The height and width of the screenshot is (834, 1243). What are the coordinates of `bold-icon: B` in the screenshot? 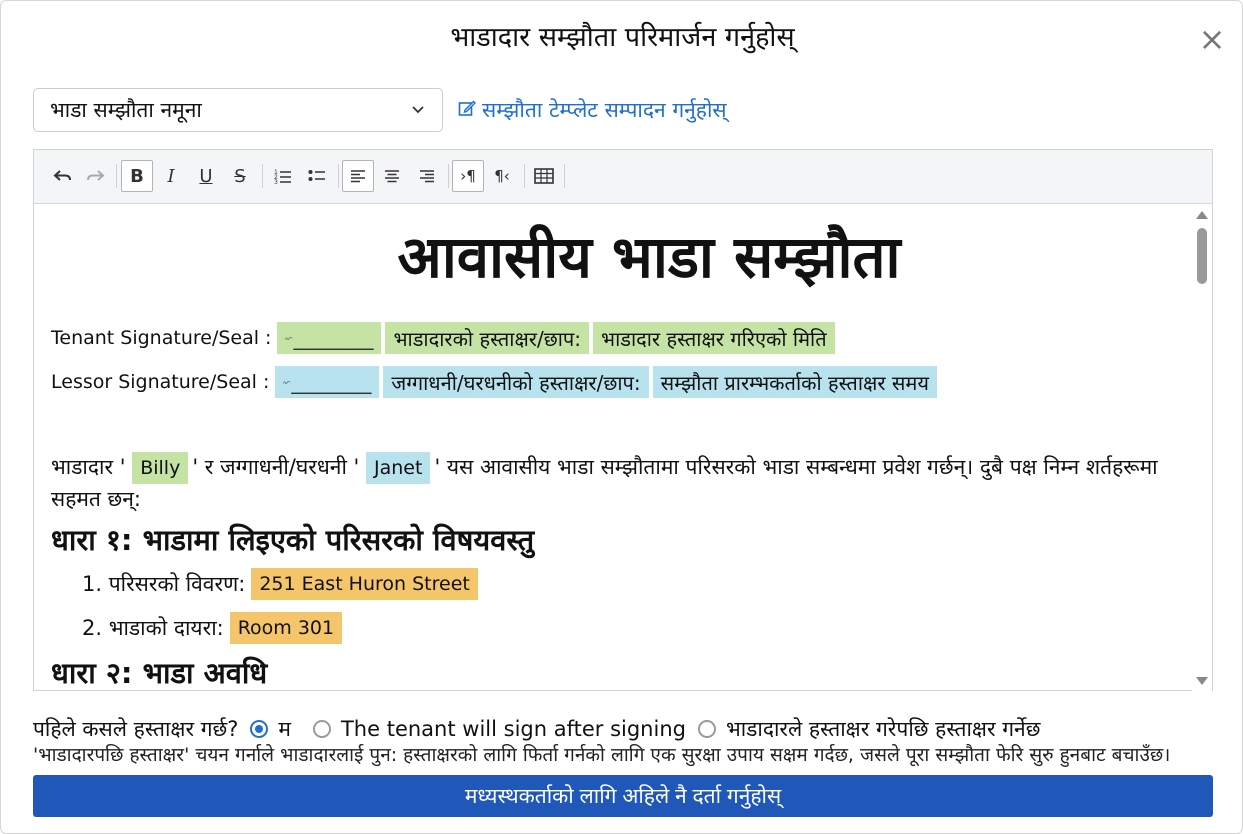 It's located at (137, 176).